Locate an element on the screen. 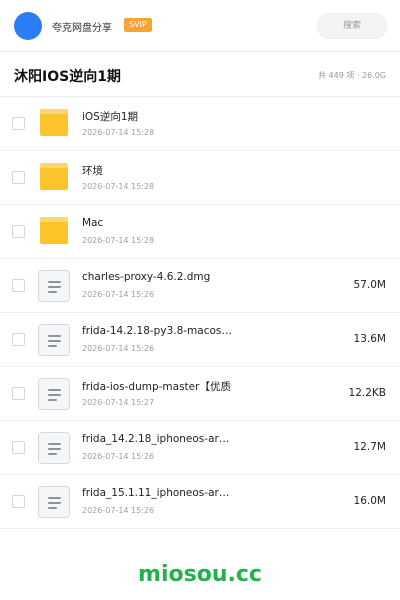  list-item: 环境 2026-07-14 15:28 is located at coordinates (200, 178).